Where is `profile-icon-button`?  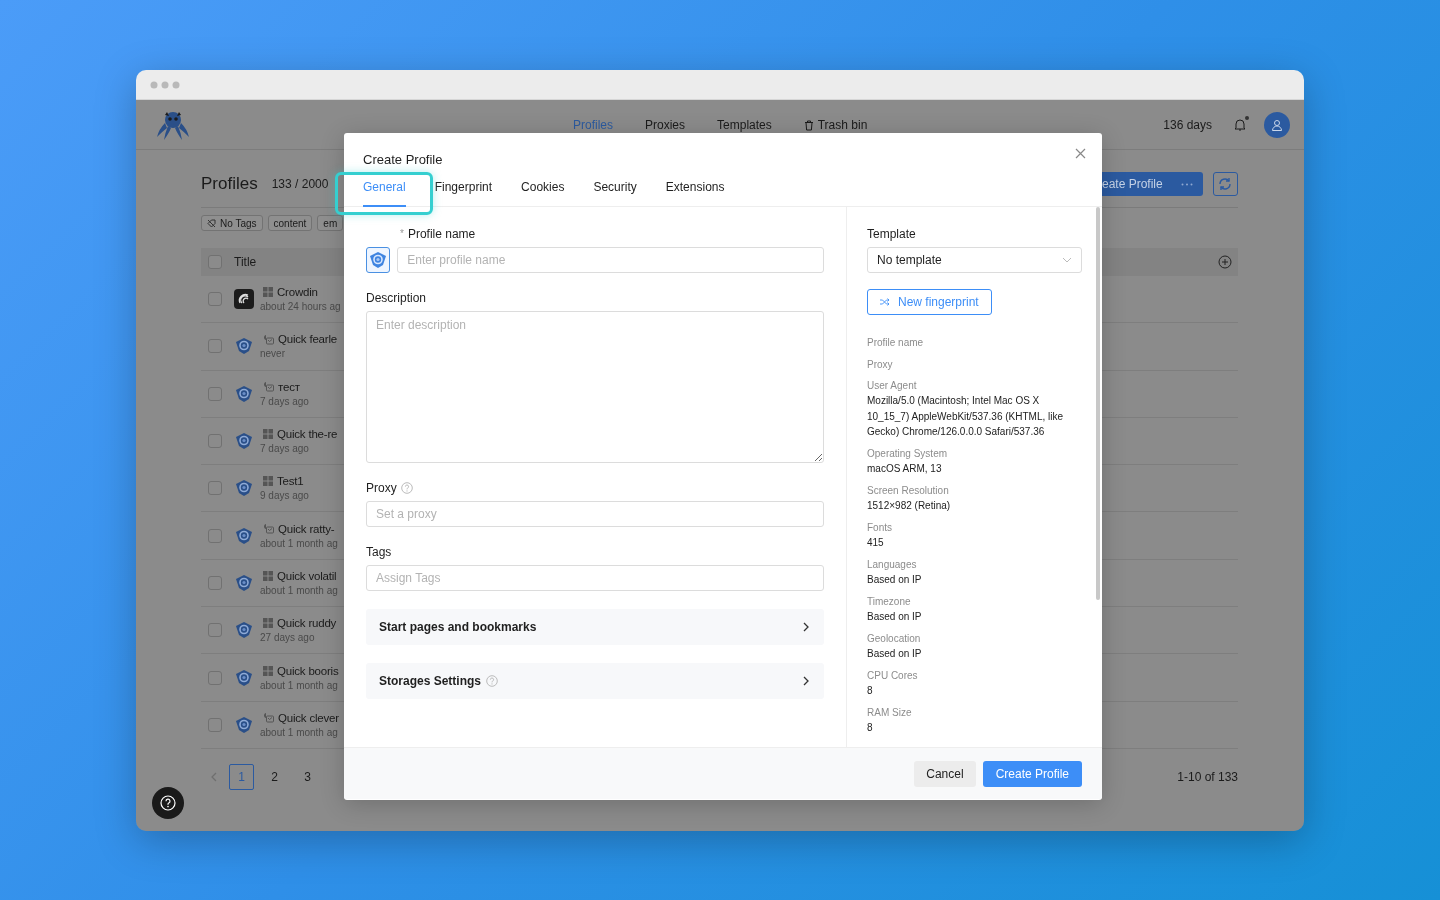 profile-icon-button is located at coordinates (378, 260).